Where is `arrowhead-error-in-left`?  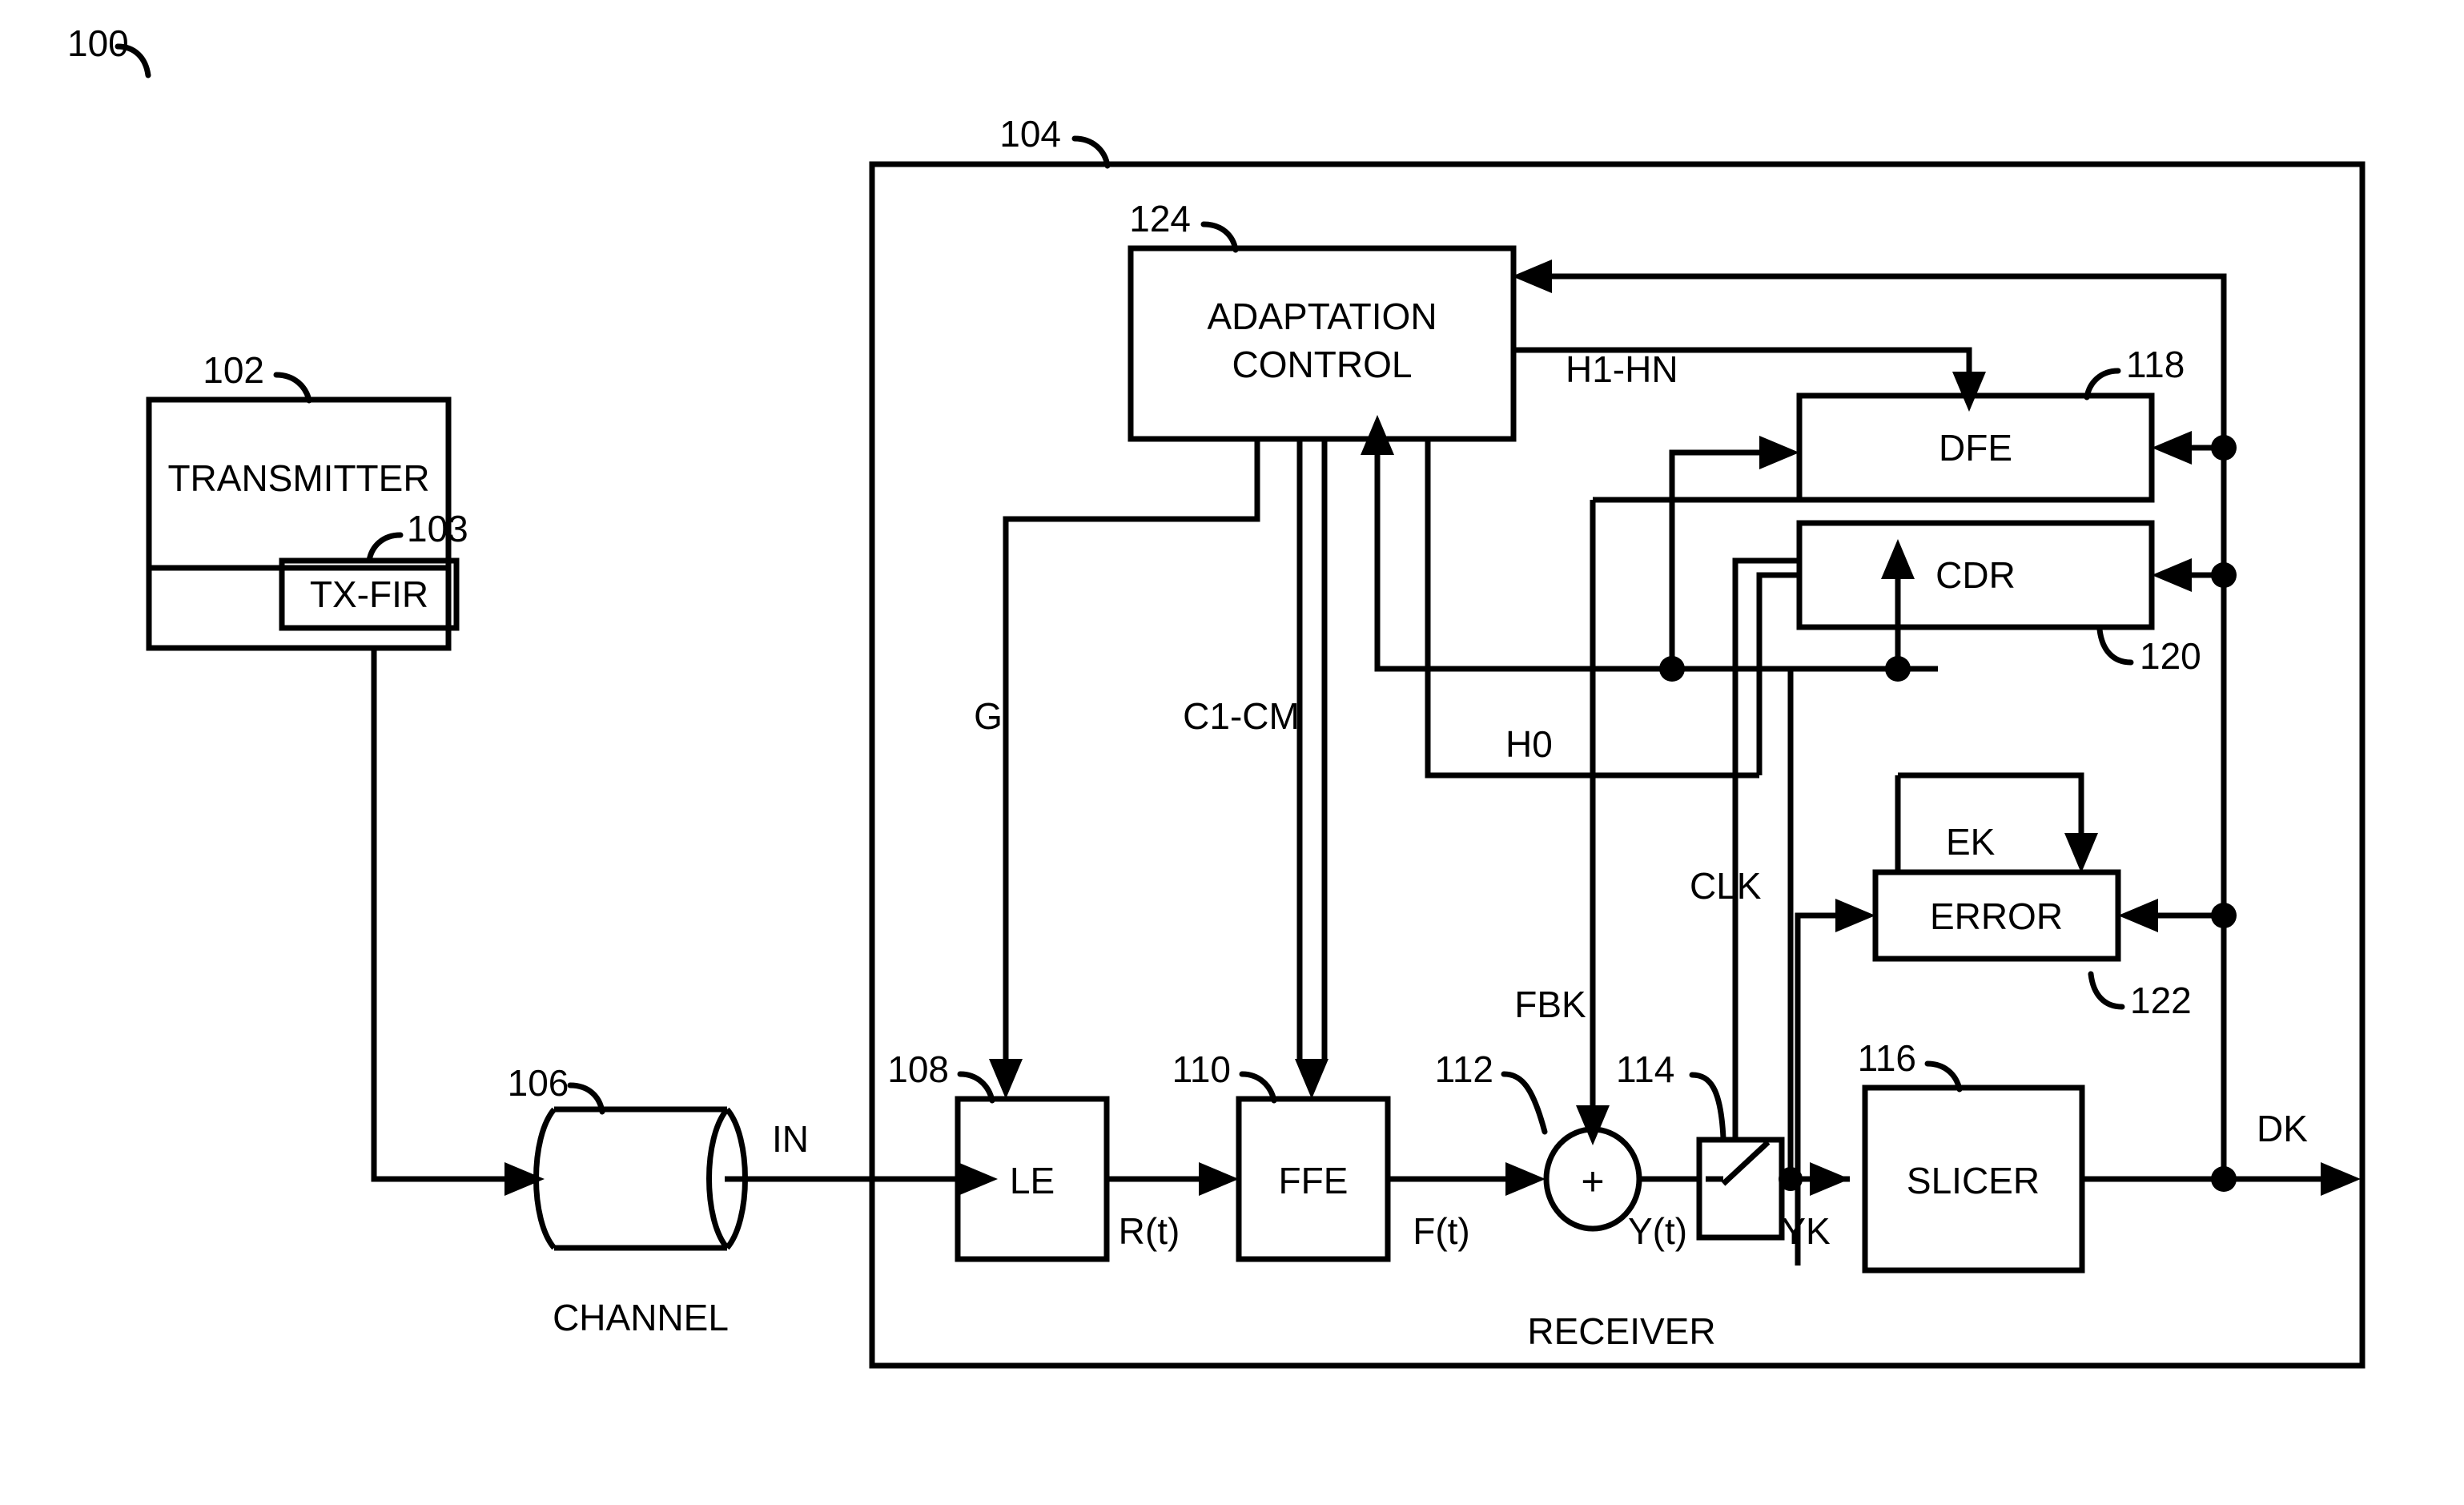
arrowhead-error-in-left is located at coordinates (1855, 916).